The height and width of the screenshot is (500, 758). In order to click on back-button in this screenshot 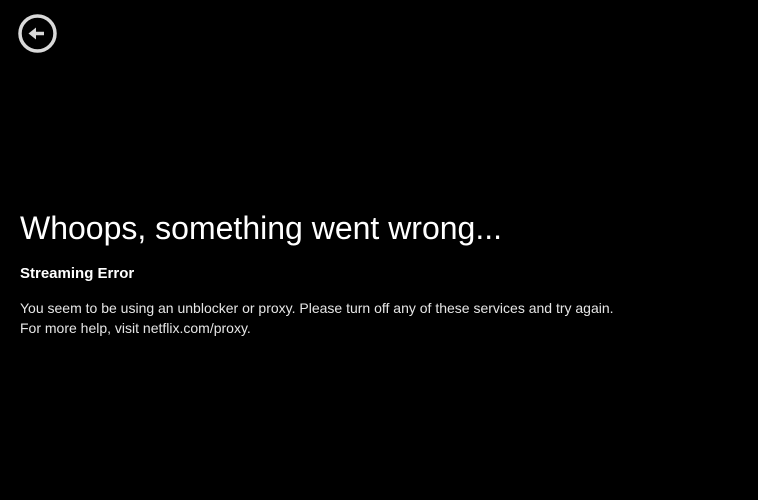, I will do `click(37, 33)`.